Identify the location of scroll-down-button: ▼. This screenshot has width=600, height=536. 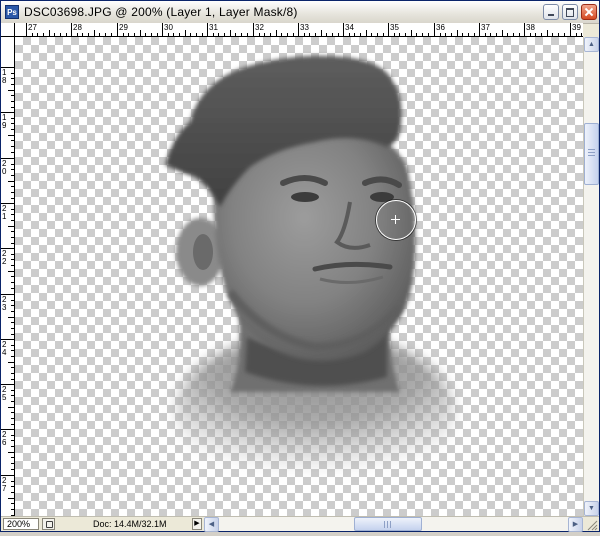
(591, 508).